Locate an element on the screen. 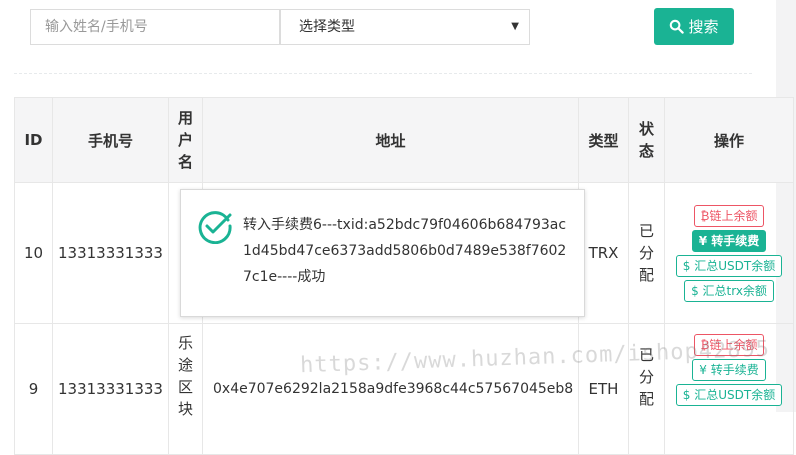  cell-id: 10 is located at coordinates (33, 253).